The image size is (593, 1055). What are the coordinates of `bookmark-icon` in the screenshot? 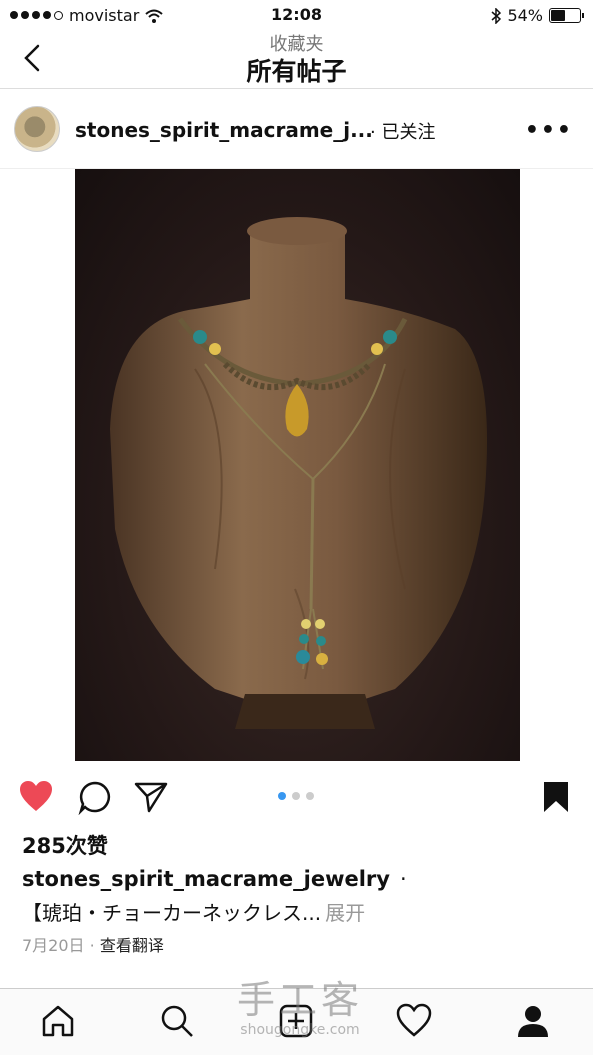 It's located at (556, 797).